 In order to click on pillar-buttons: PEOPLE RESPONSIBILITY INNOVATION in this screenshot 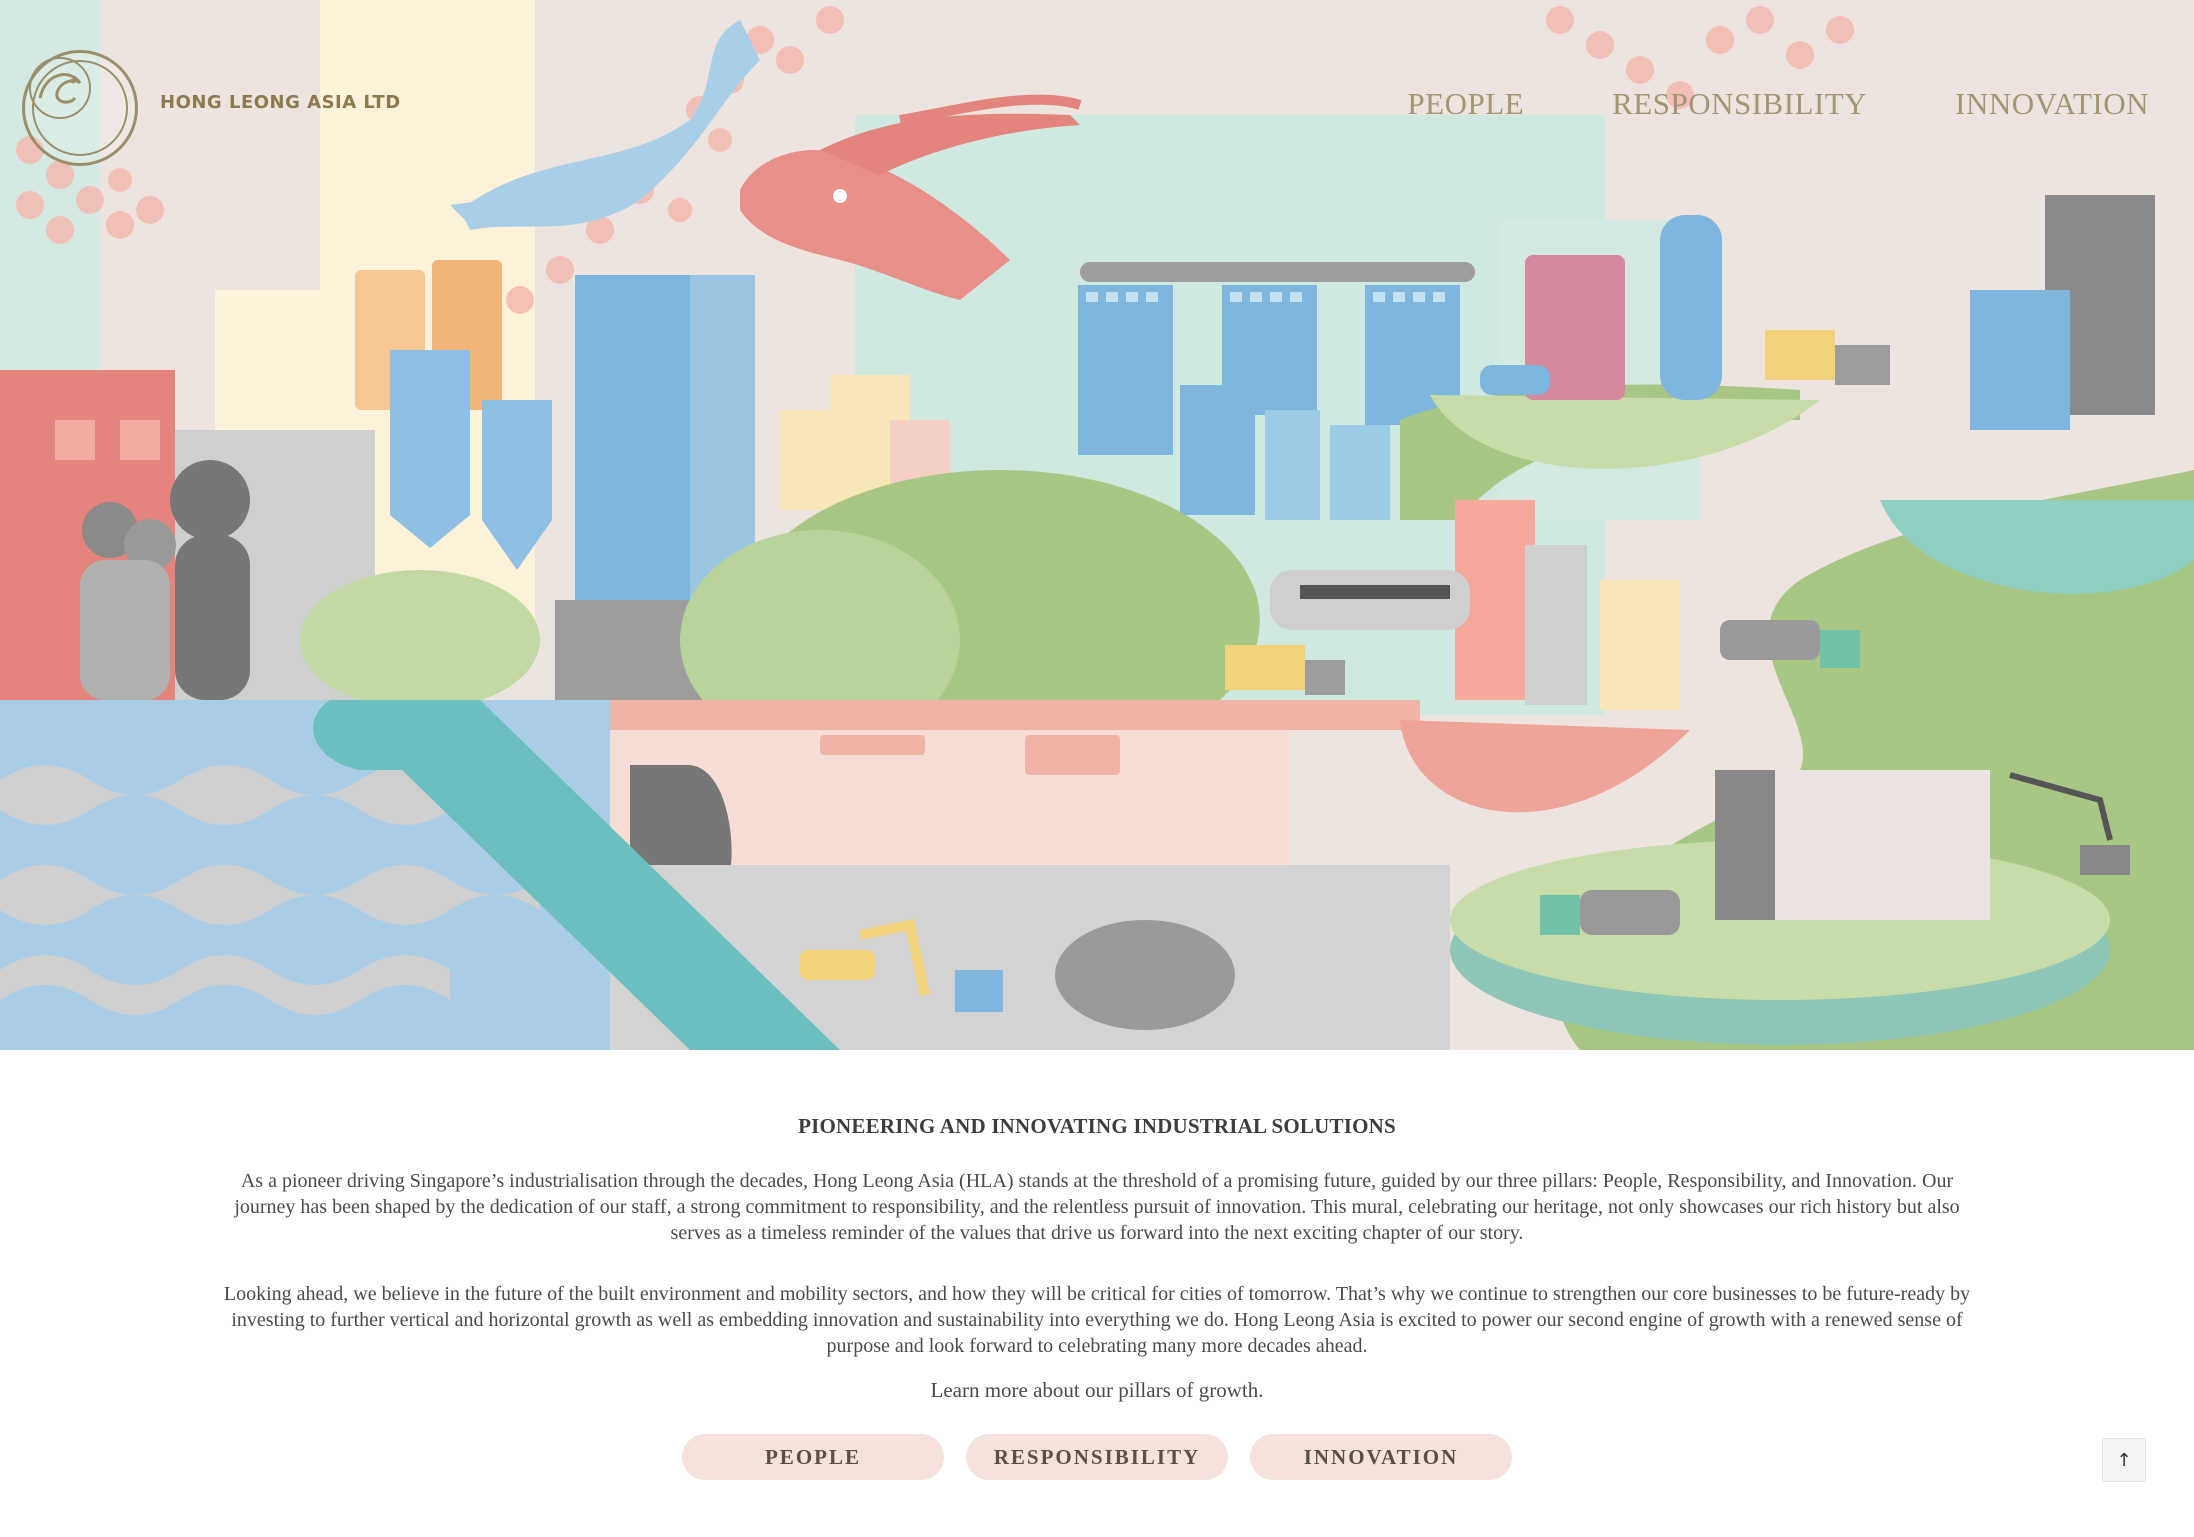, I will do `click(1097, 1457)`.